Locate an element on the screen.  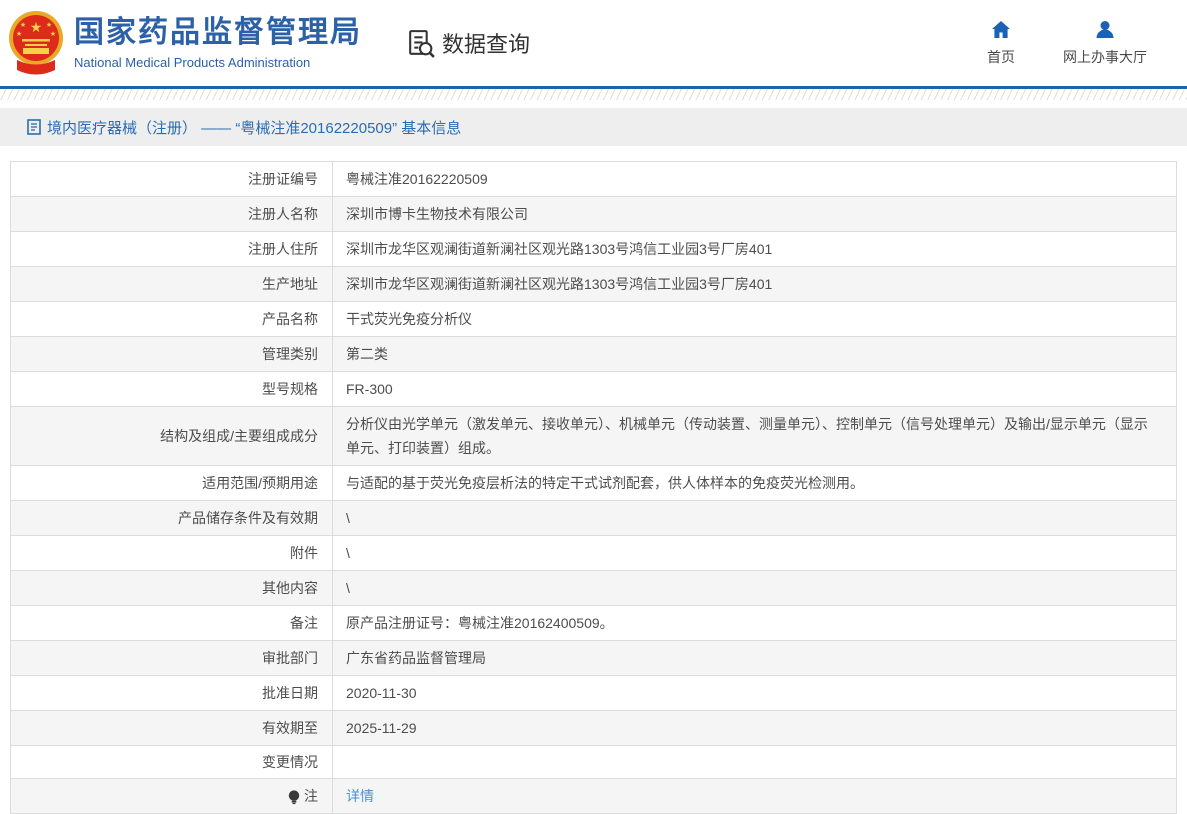
detail-link: 详情 is located at coordinates (360, 796).